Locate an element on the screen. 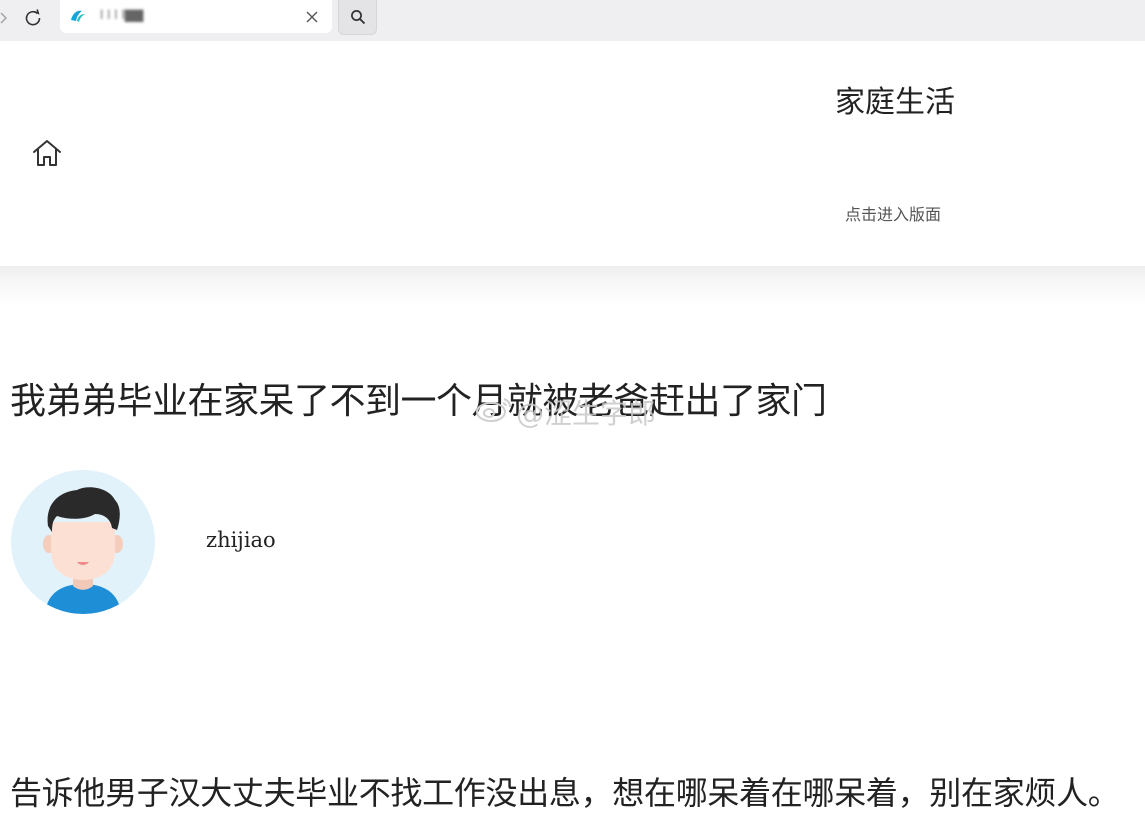 Image resolution: width=1145 pixels, height=820 pixels. weibo-logo-icon is located at coordinates (494, 412).